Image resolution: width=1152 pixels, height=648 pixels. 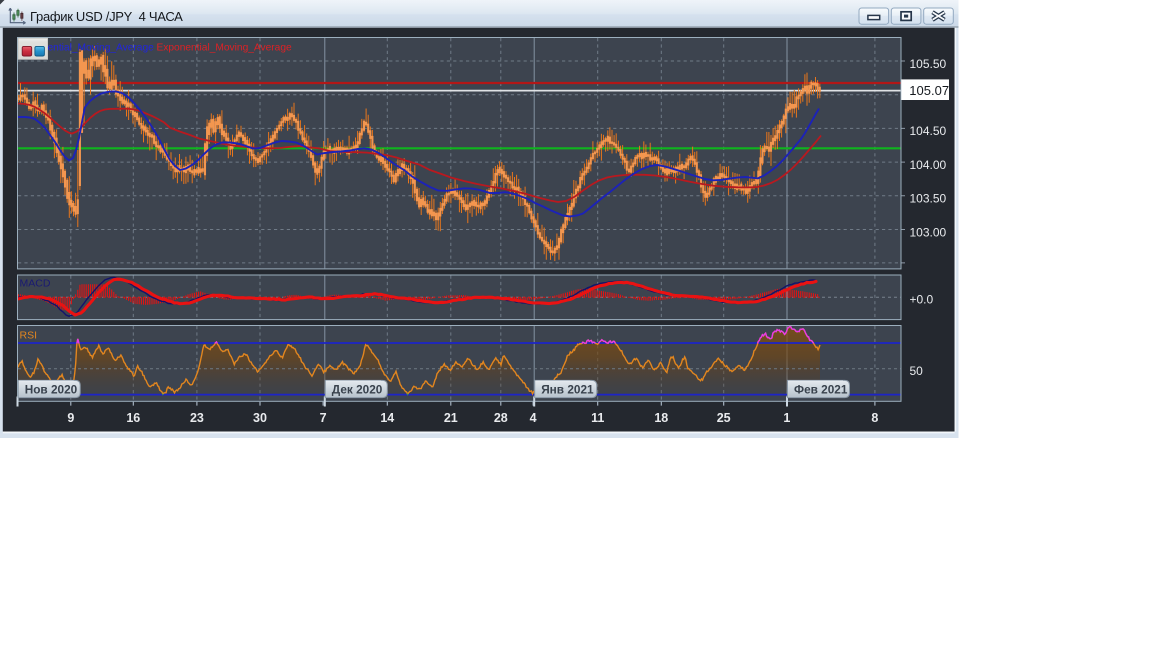 I want to click on svg-text: Фев 2021, so click(x=821, y=389).